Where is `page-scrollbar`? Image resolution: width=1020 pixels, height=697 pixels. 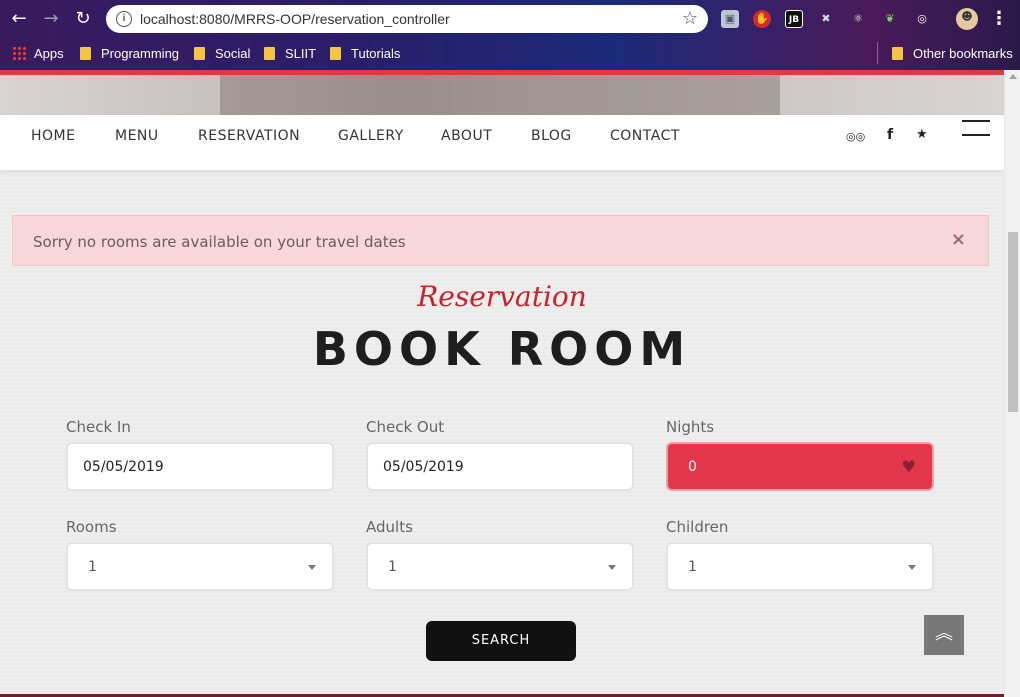 page-scrollbar is located at coordinates (1012, 383).